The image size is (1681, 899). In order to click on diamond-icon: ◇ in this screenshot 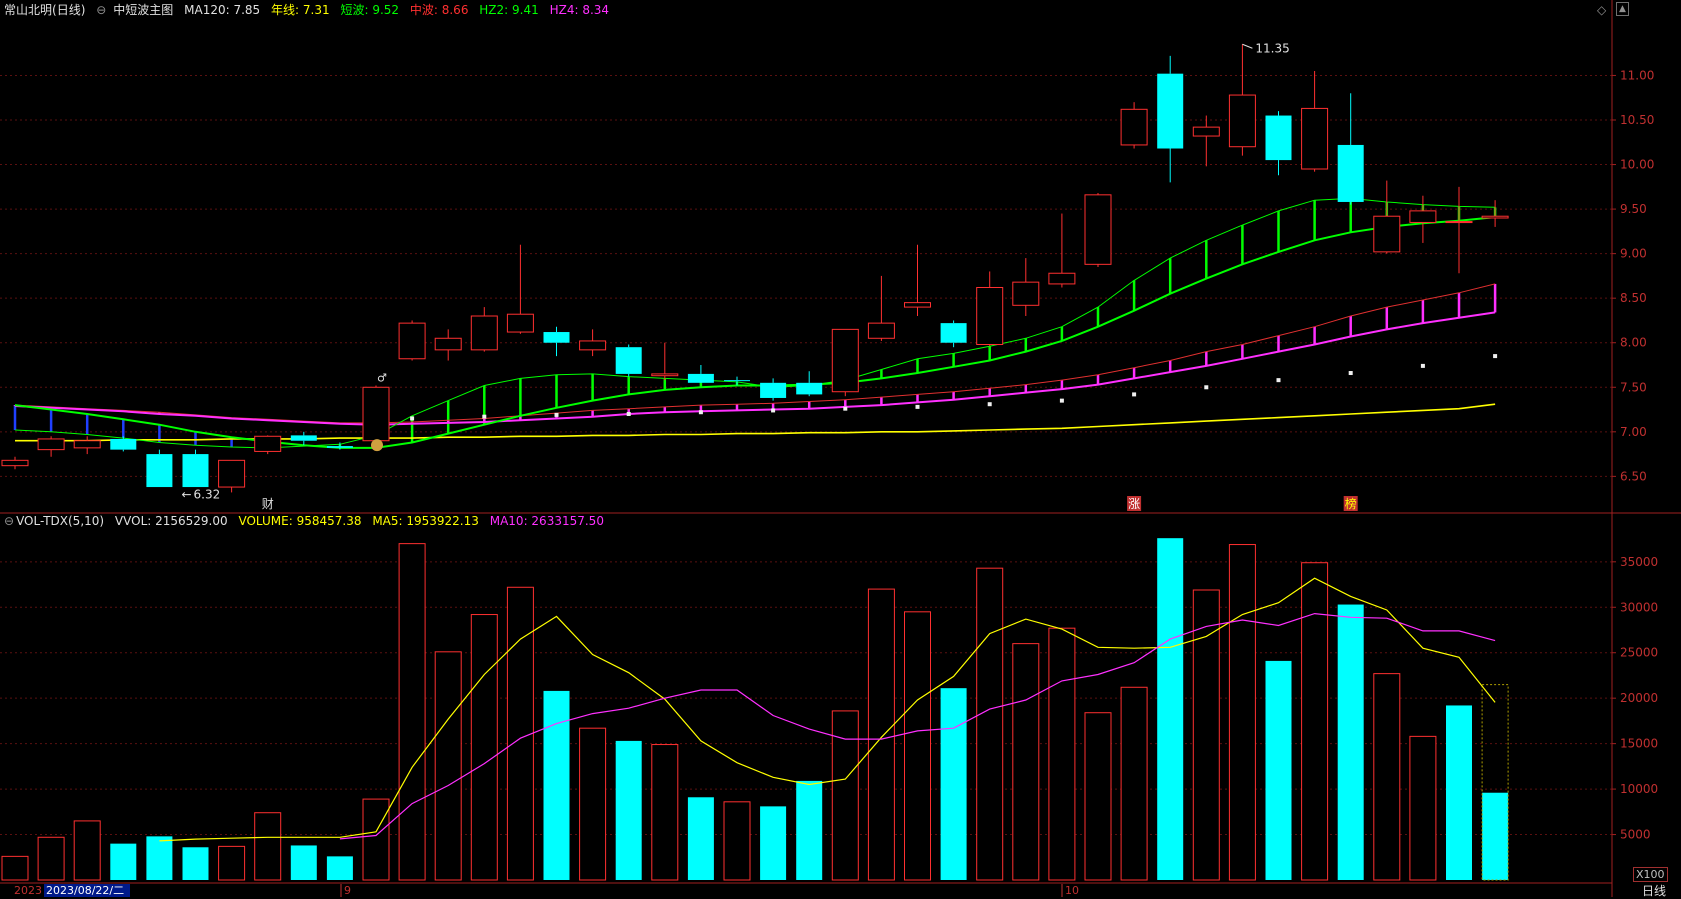, I will do `click(1601, 10)`.